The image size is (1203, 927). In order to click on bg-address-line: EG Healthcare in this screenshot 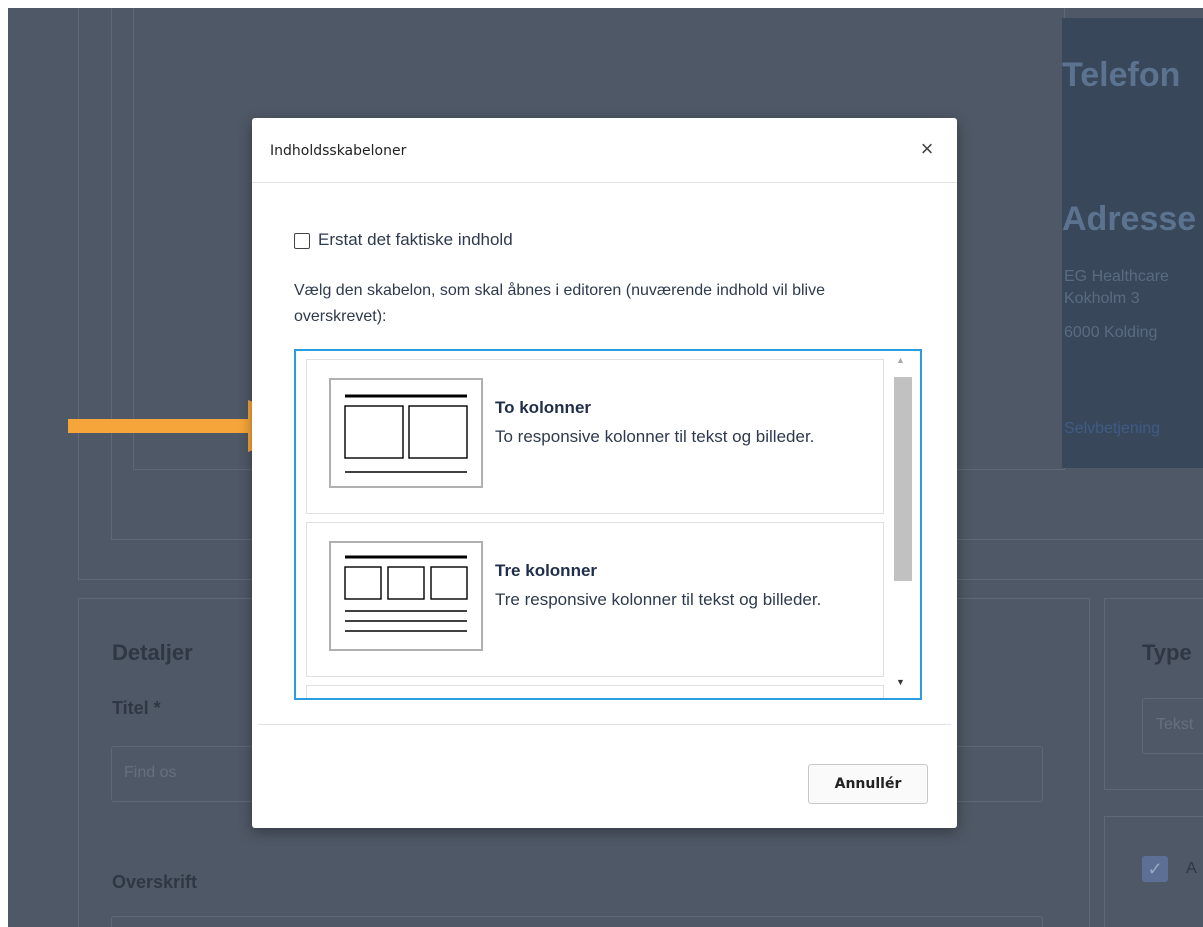, I will do `click(1116, 276)`.